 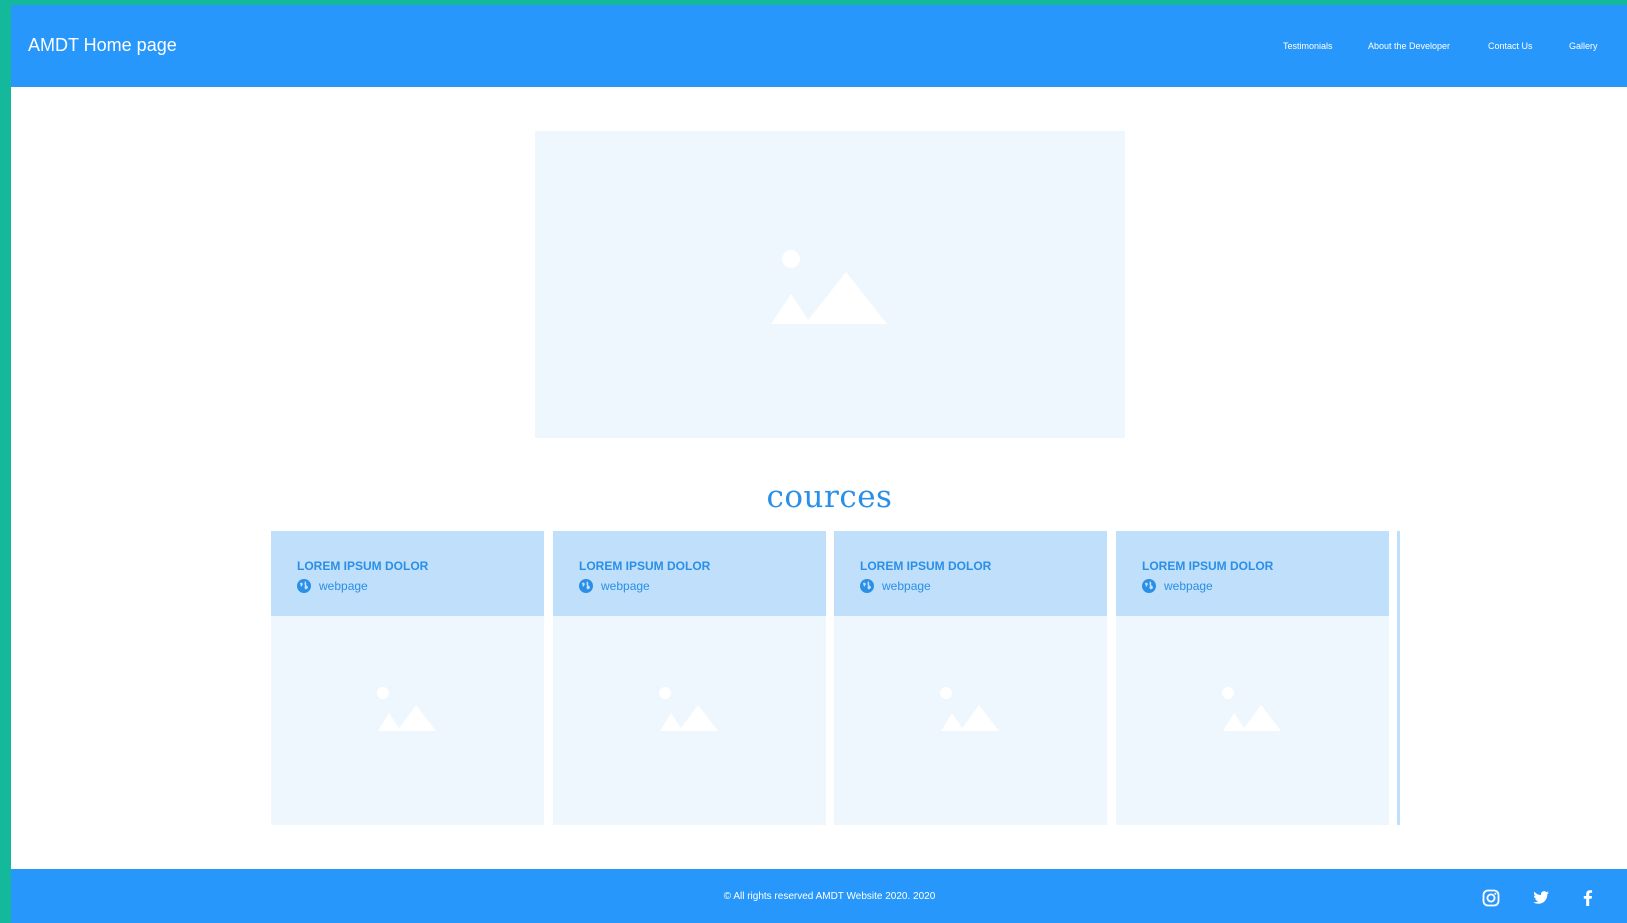 I want to click on twitter-icon, so click(x=1541, y=898).